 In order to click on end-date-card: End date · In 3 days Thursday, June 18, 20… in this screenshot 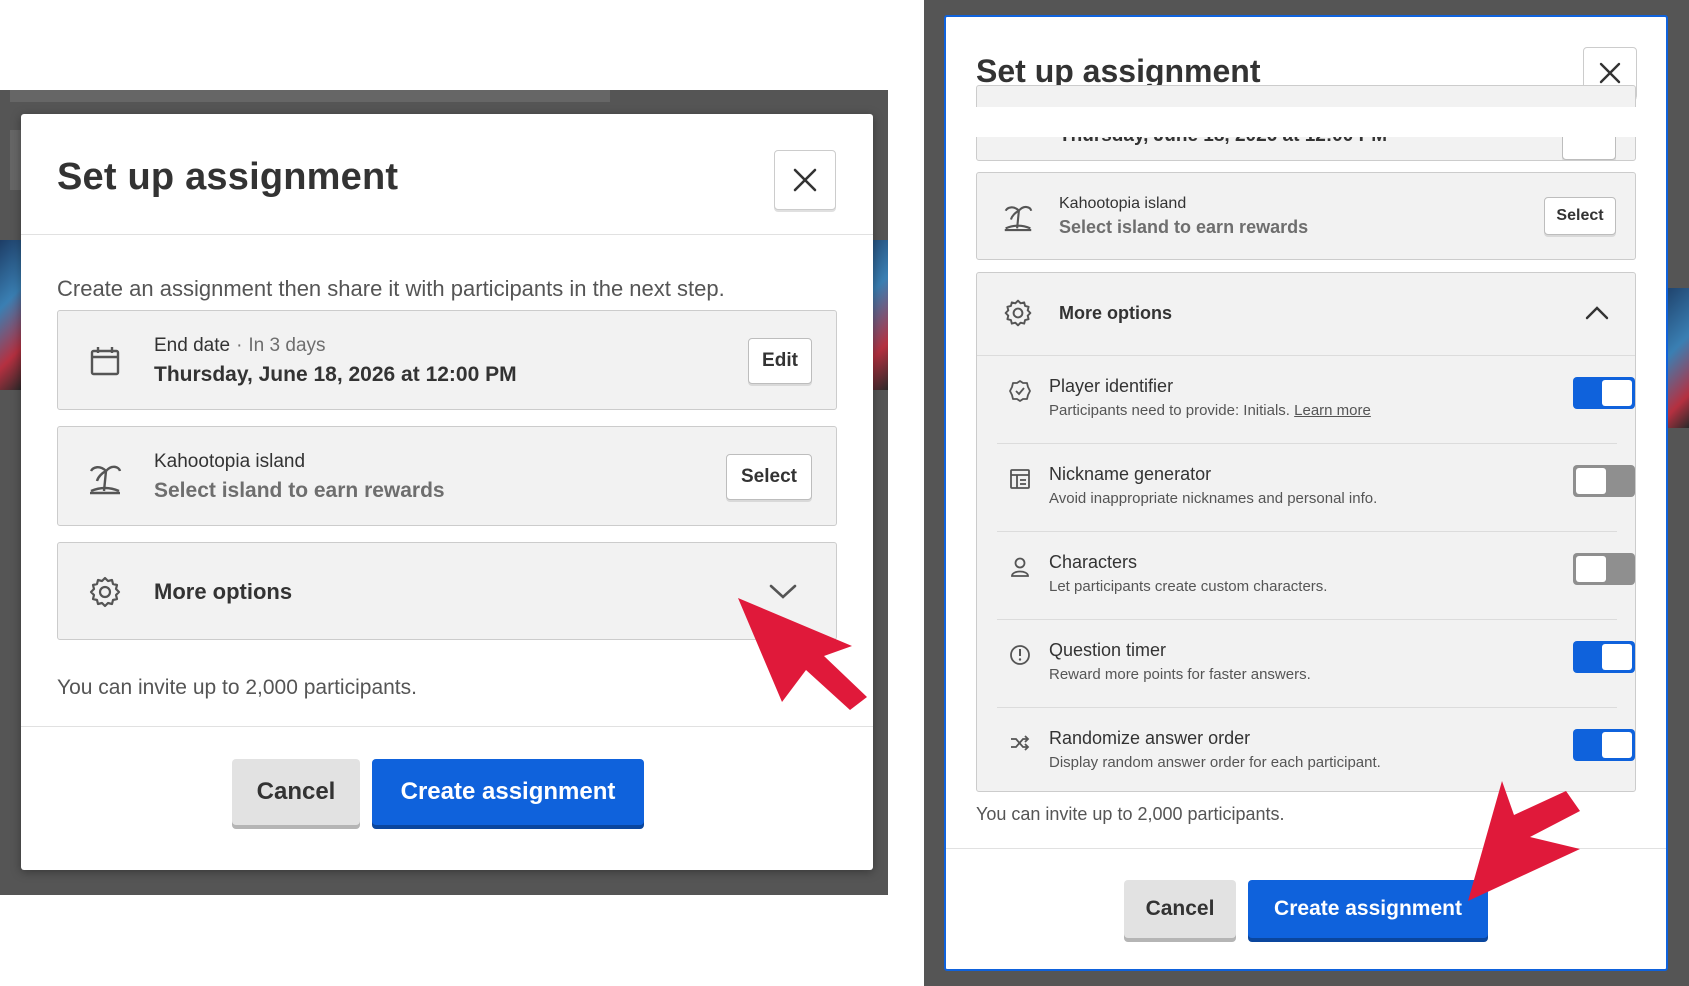, I will do `click(447, 360)`.